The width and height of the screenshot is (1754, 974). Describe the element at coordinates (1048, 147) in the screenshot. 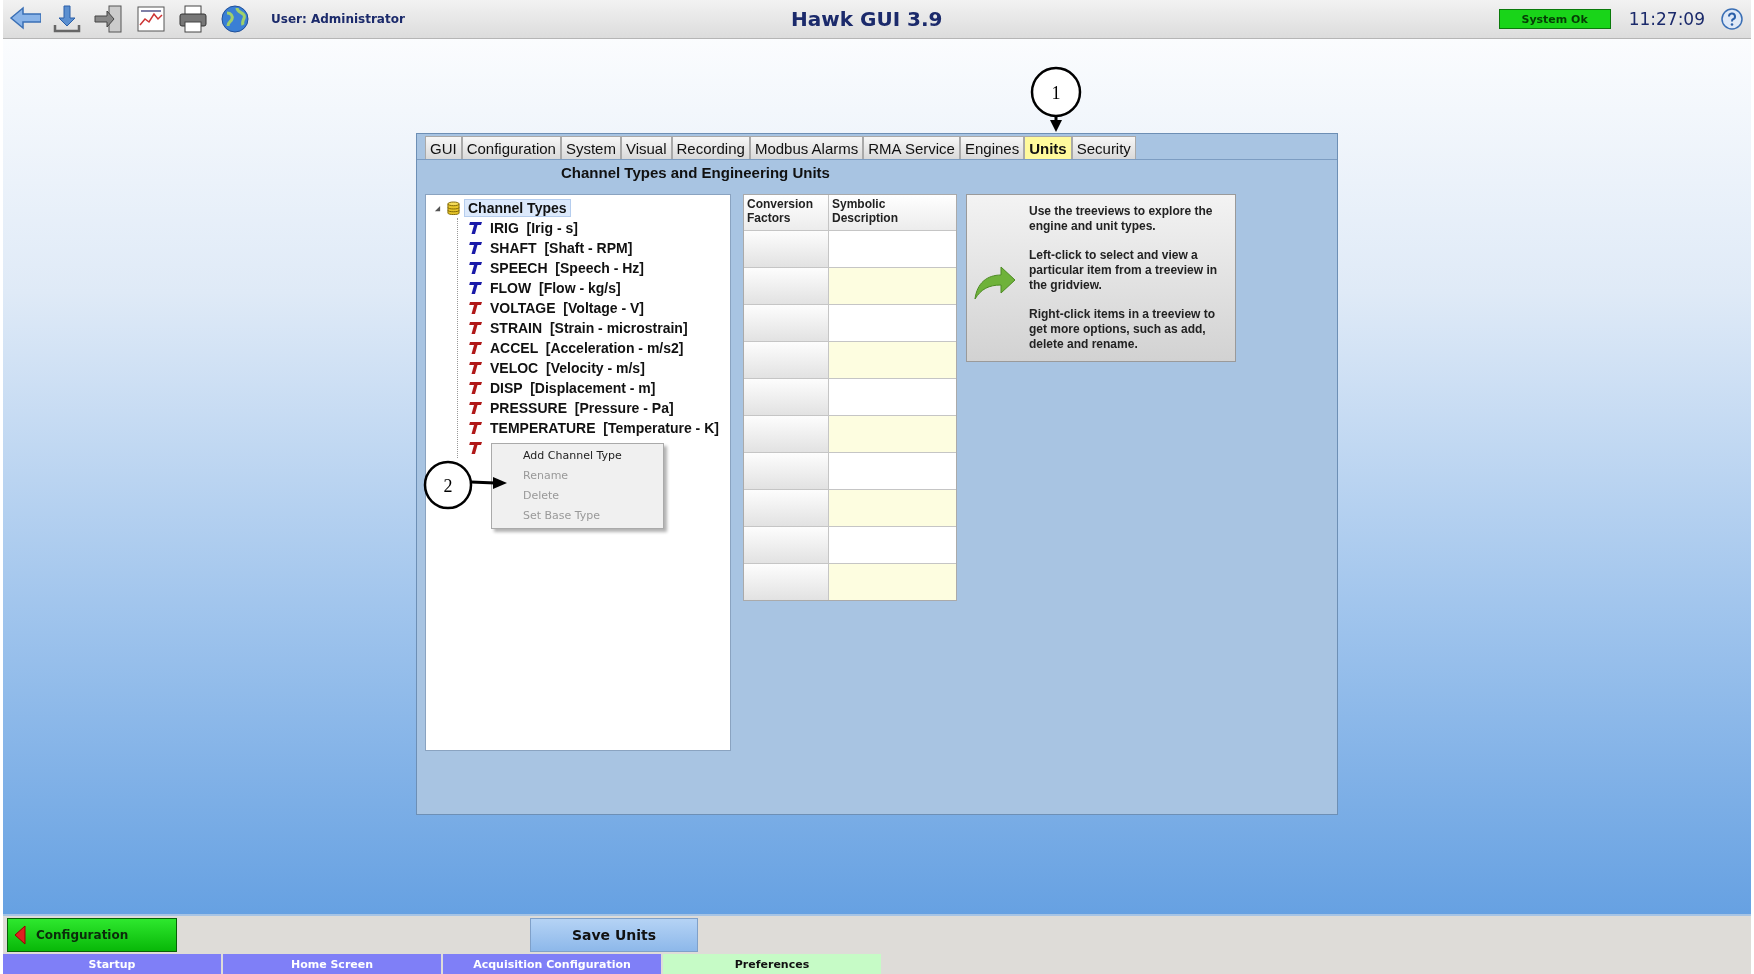

I see `tab: Units` at that location.